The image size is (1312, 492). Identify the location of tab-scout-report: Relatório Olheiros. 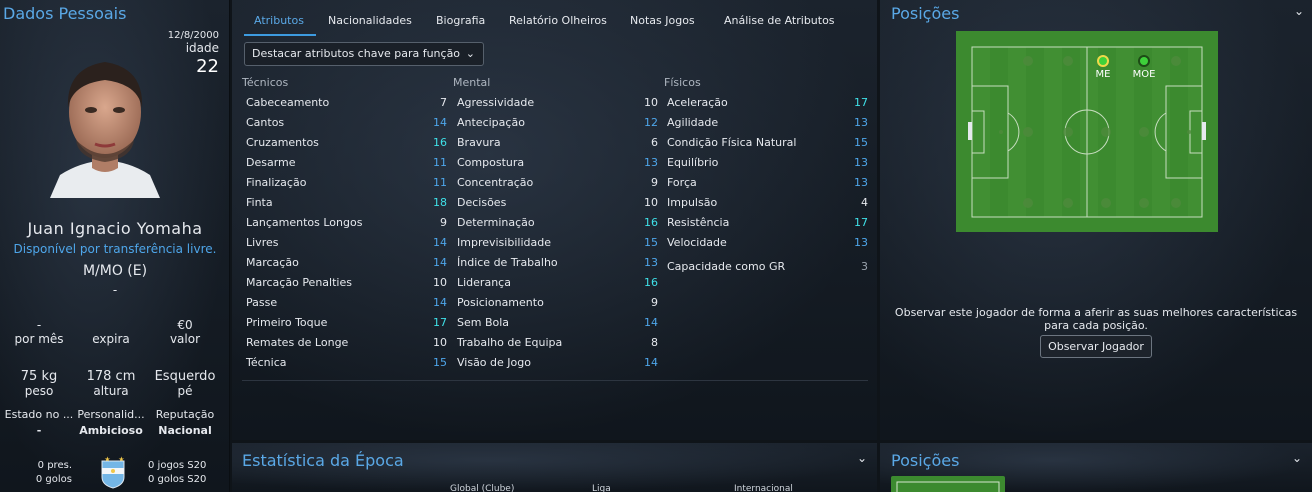
(558, 20).